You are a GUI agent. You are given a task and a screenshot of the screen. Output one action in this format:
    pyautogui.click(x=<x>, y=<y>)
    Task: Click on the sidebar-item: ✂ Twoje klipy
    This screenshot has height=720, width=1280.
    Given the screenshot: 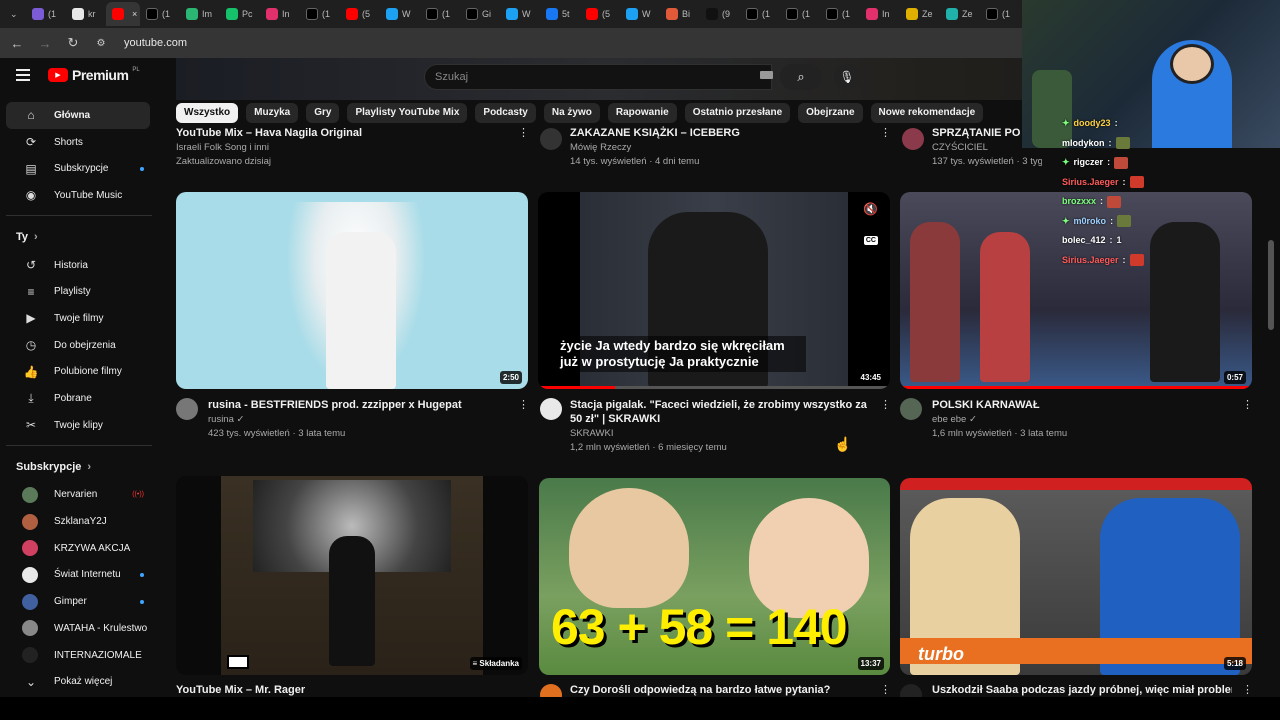 What is the action you would take?
    pyautogui.click(x=78, y=425)
    